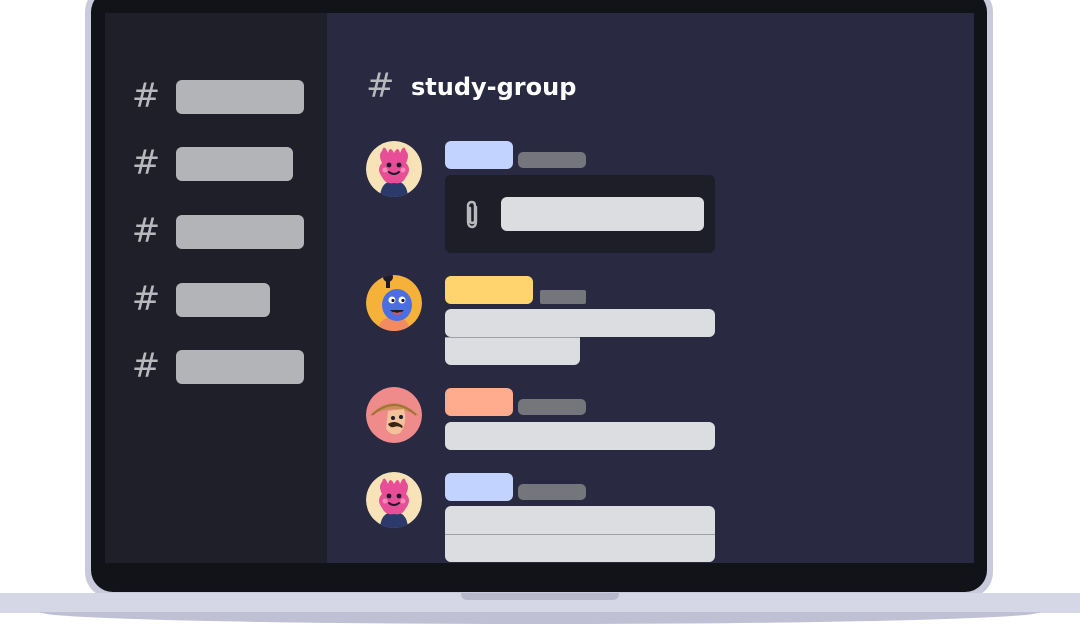 The width and height of the screenshot is (1080, 624). What do you see at coordinates (394, 415) in the screenshot?
I see `mustache-explorer-avatar` at bounding box center [394, 415].